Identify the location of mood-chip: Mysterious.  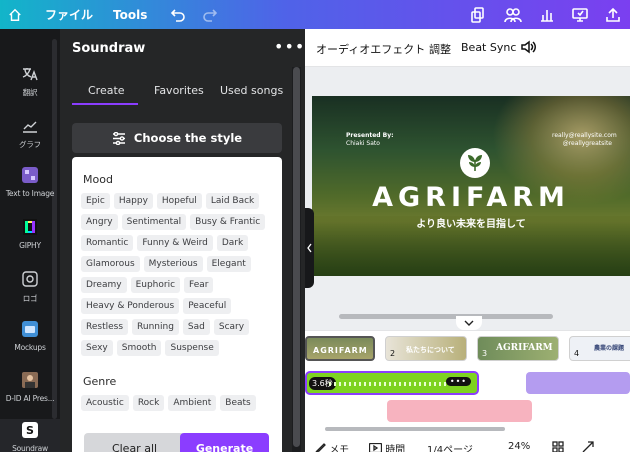
(173, 264).